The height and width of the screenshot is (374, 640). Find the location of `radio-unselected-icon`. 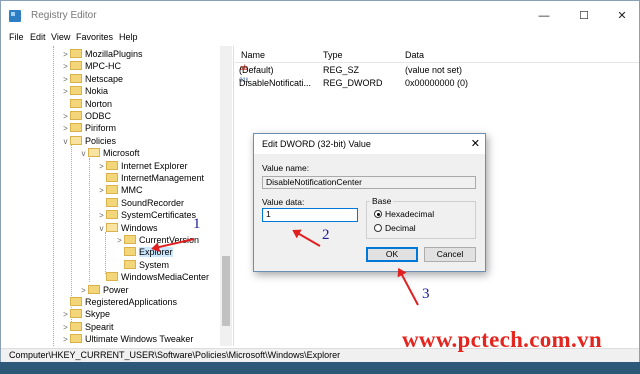

radio-unselected-icon is located at coordinates (378, 228).